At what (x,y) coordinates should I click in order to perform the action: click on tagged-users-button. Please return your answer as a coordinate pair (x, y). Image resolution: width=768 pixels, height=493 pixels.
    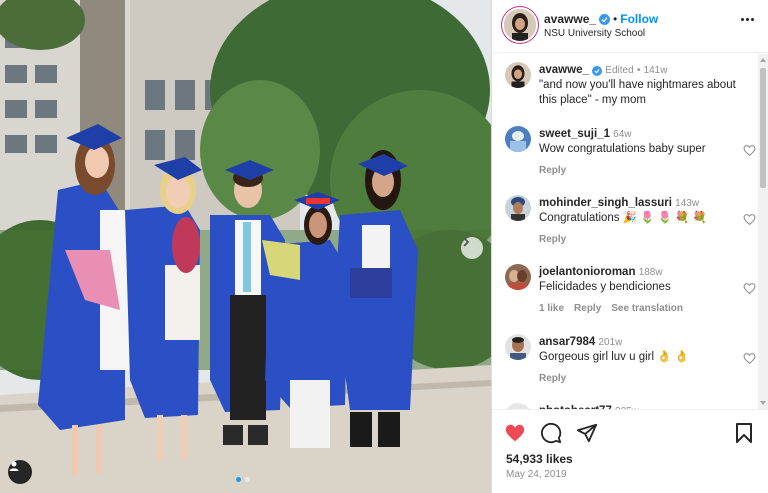
    Looking at the image, I should click on (20, 472).